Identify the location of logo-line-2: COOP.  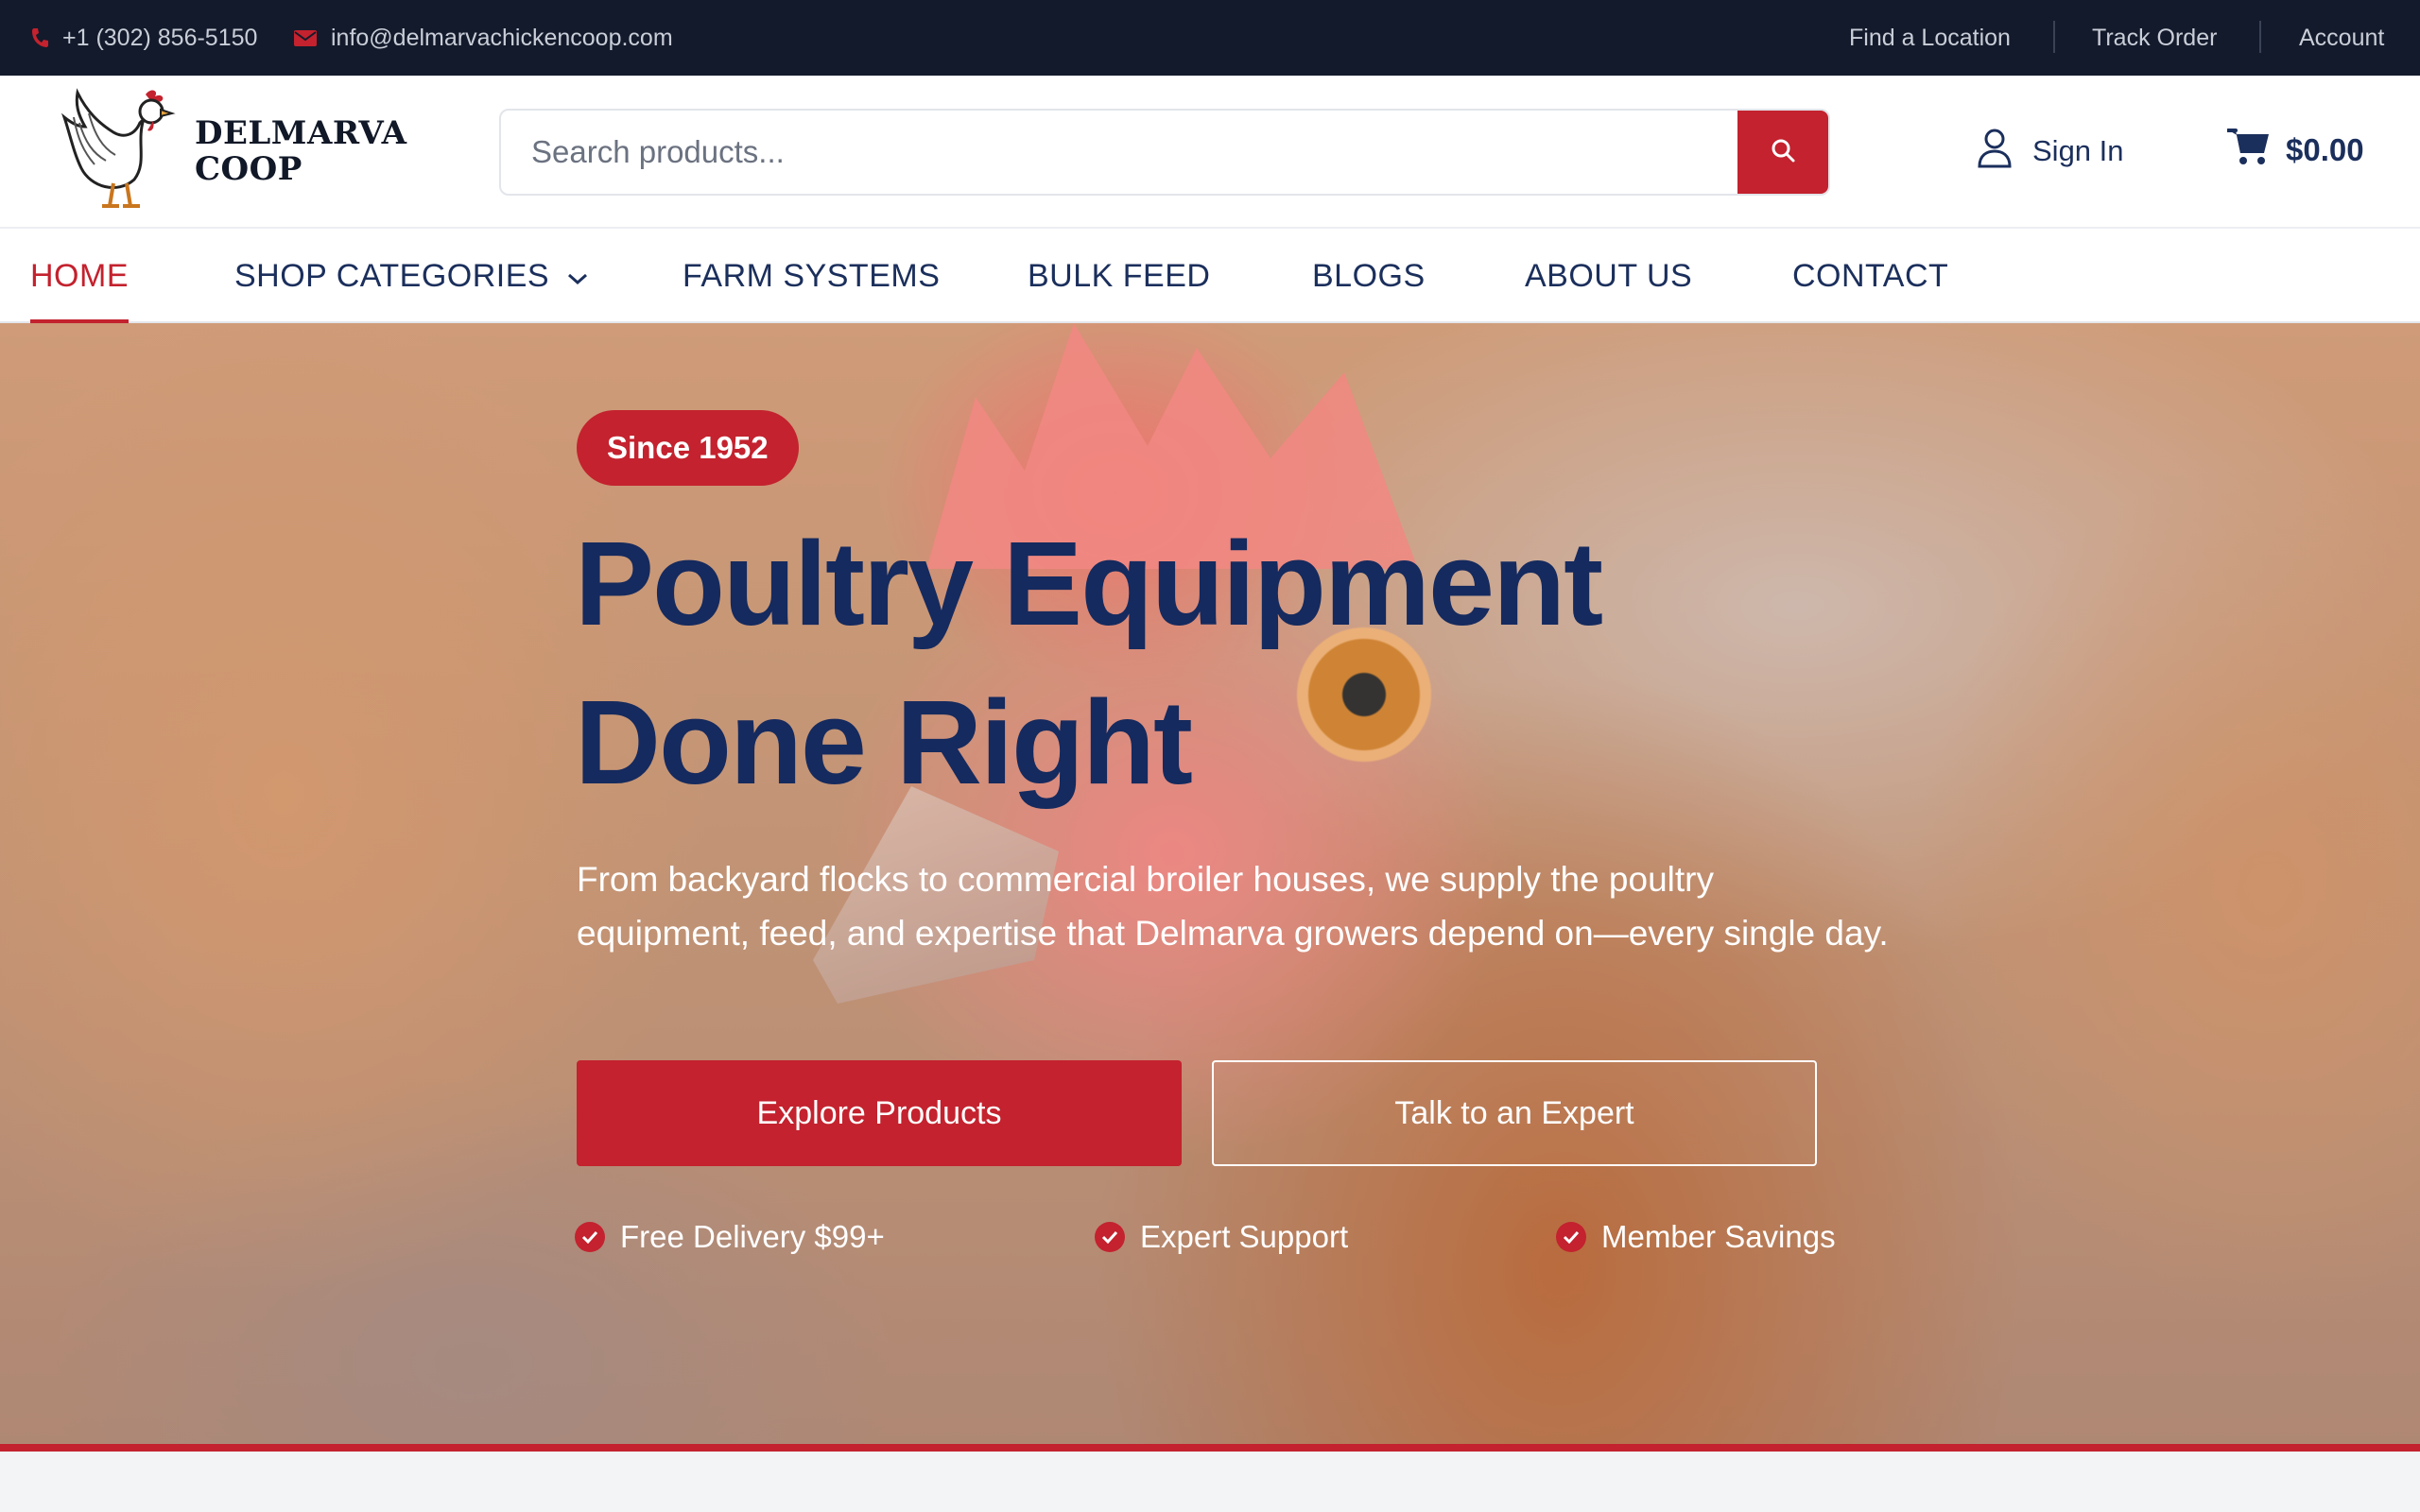
(249, 169).